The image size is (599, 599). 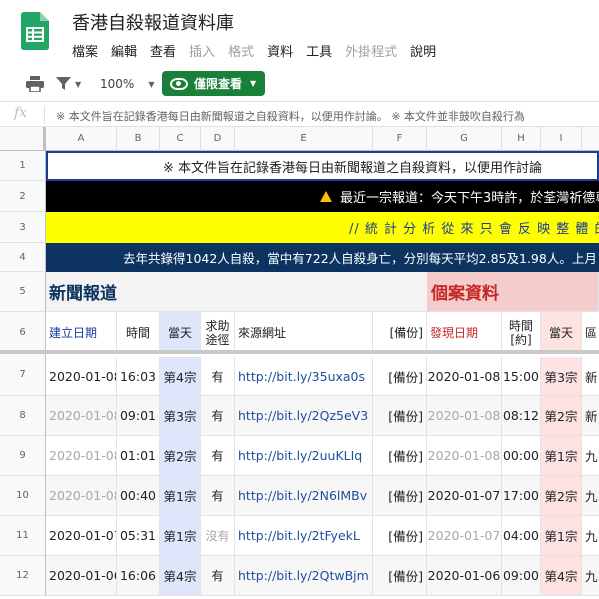 I want to click on menu-item-5: 格式, so click(x=241, y=52).